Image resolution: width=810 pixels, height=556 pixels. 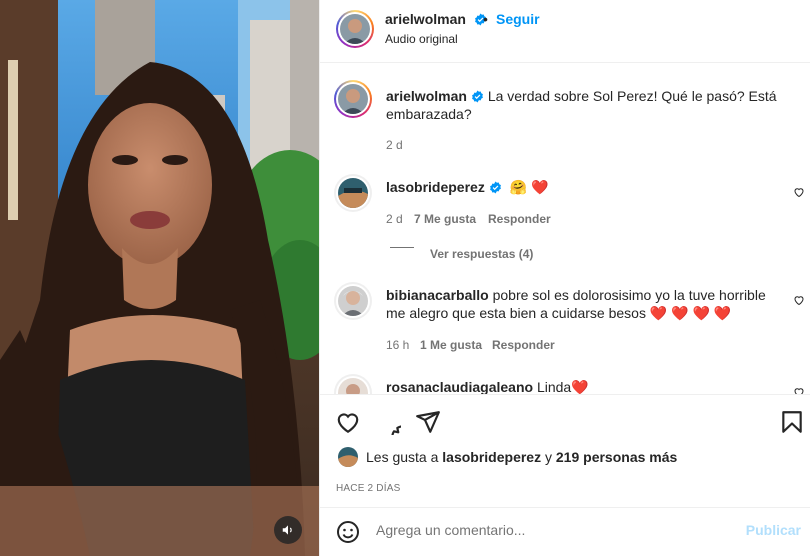 I want to click on liker-avatar, so click(x=348, y=457).